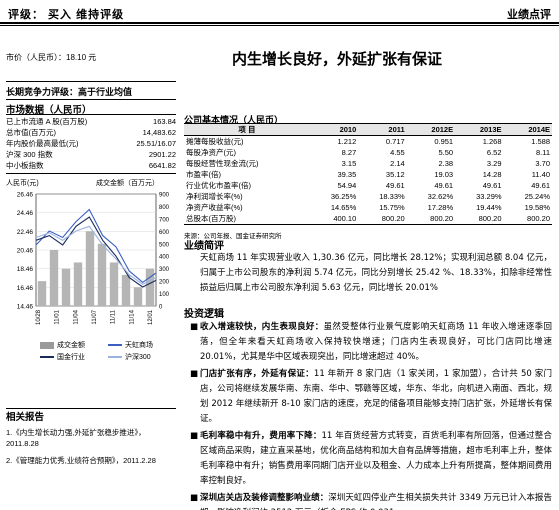 The image size is (559, 510). Describe the element at coordinates (215, 141) in the screenshot. I see `row-label: 摊薄每股收益(元)` at that location.